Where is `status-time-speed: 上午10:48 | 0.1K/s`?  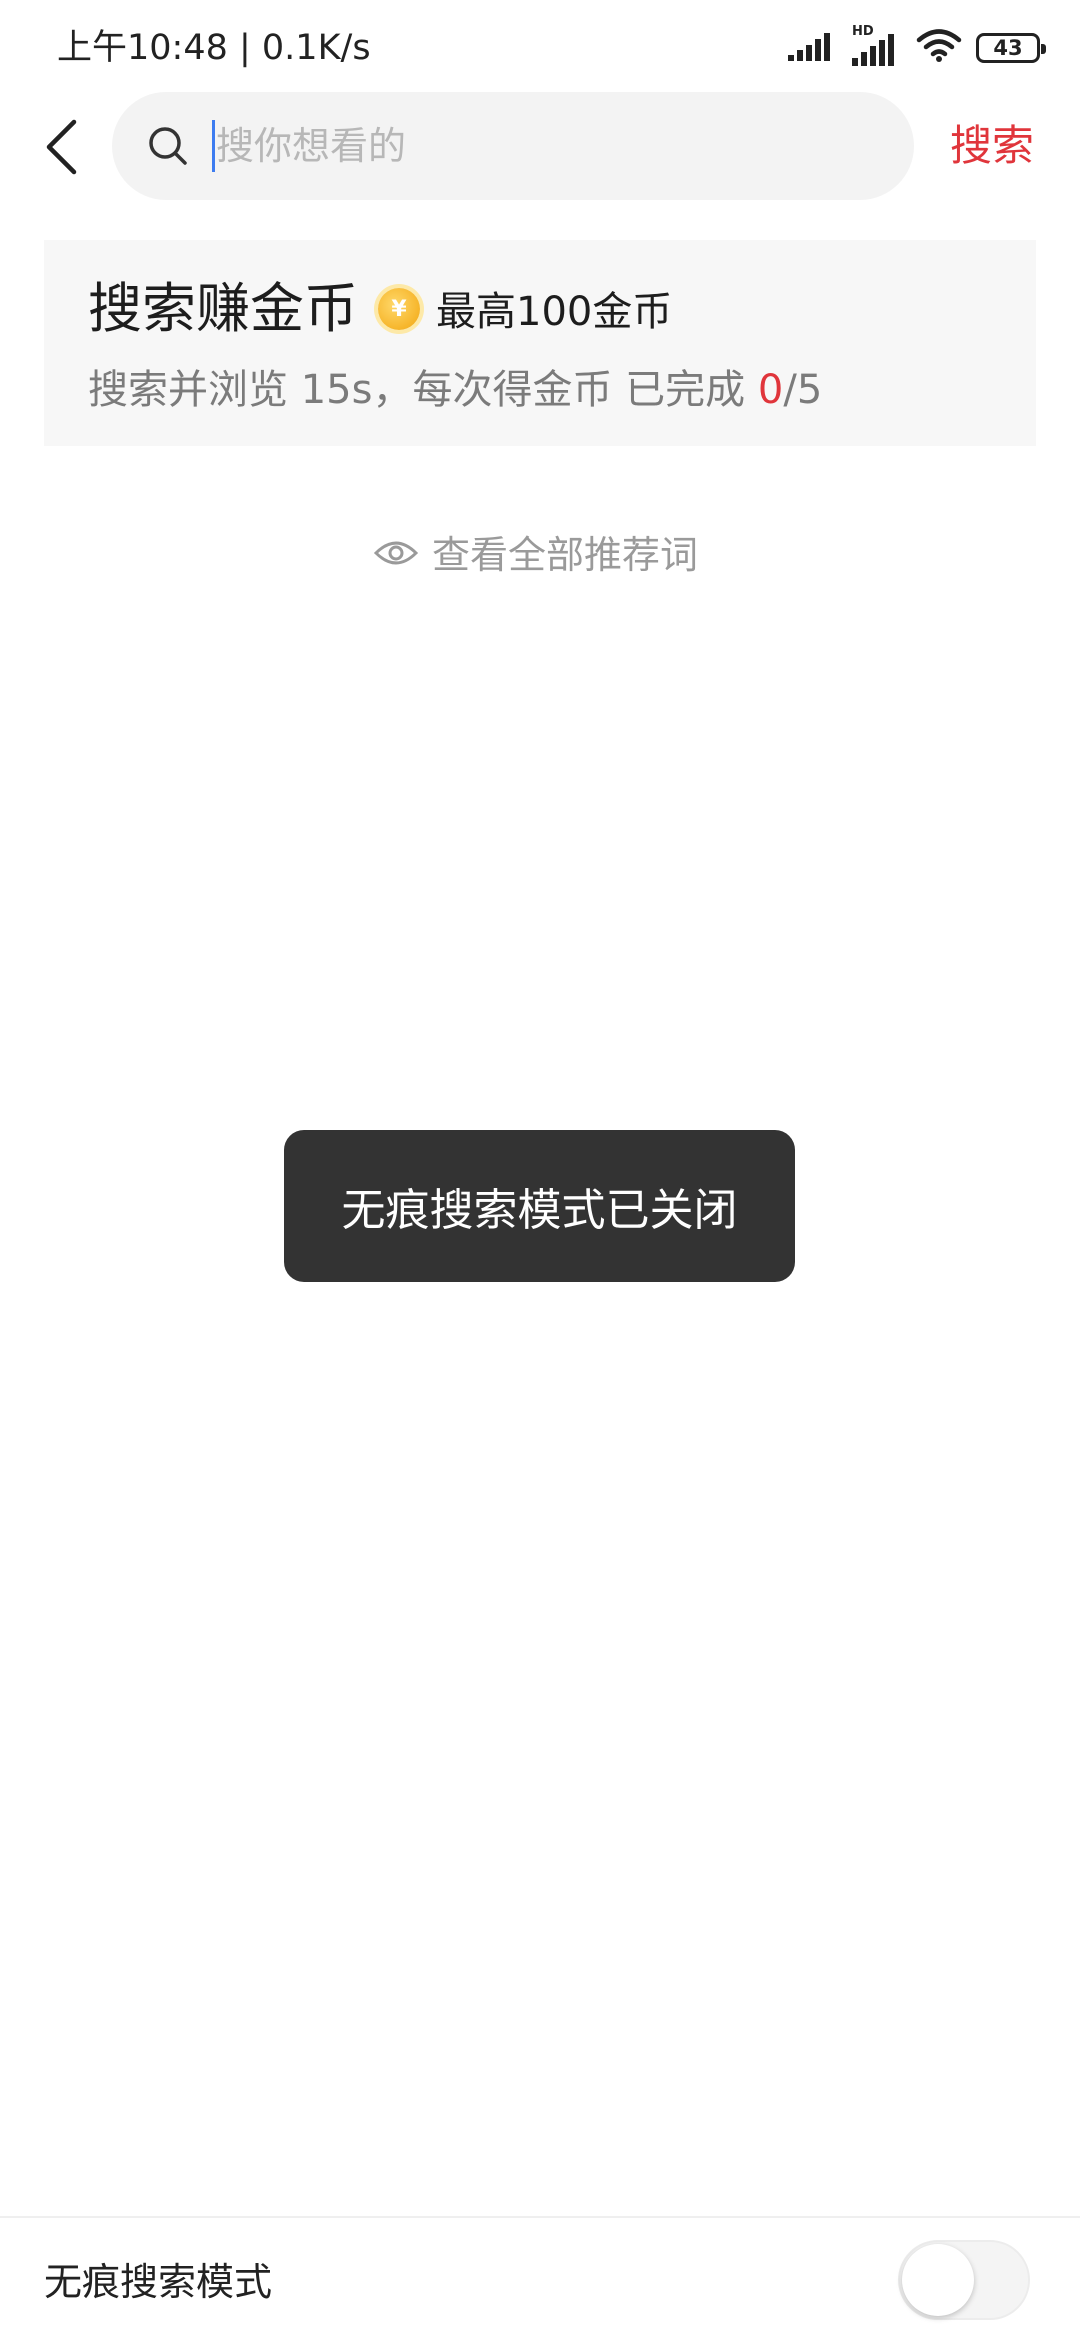 status-time-speed: 上午10:48 | 0.1K/s is located at coordinates (214, 48).